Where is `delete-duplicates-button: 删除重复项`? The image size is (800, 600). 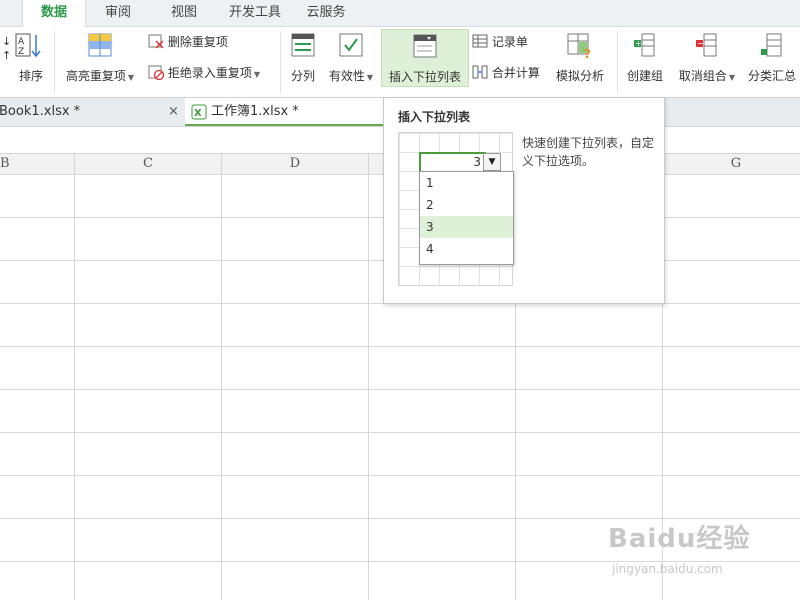
delete-duplicates-button: 删除重复项 is located at coordinates (188, 42).